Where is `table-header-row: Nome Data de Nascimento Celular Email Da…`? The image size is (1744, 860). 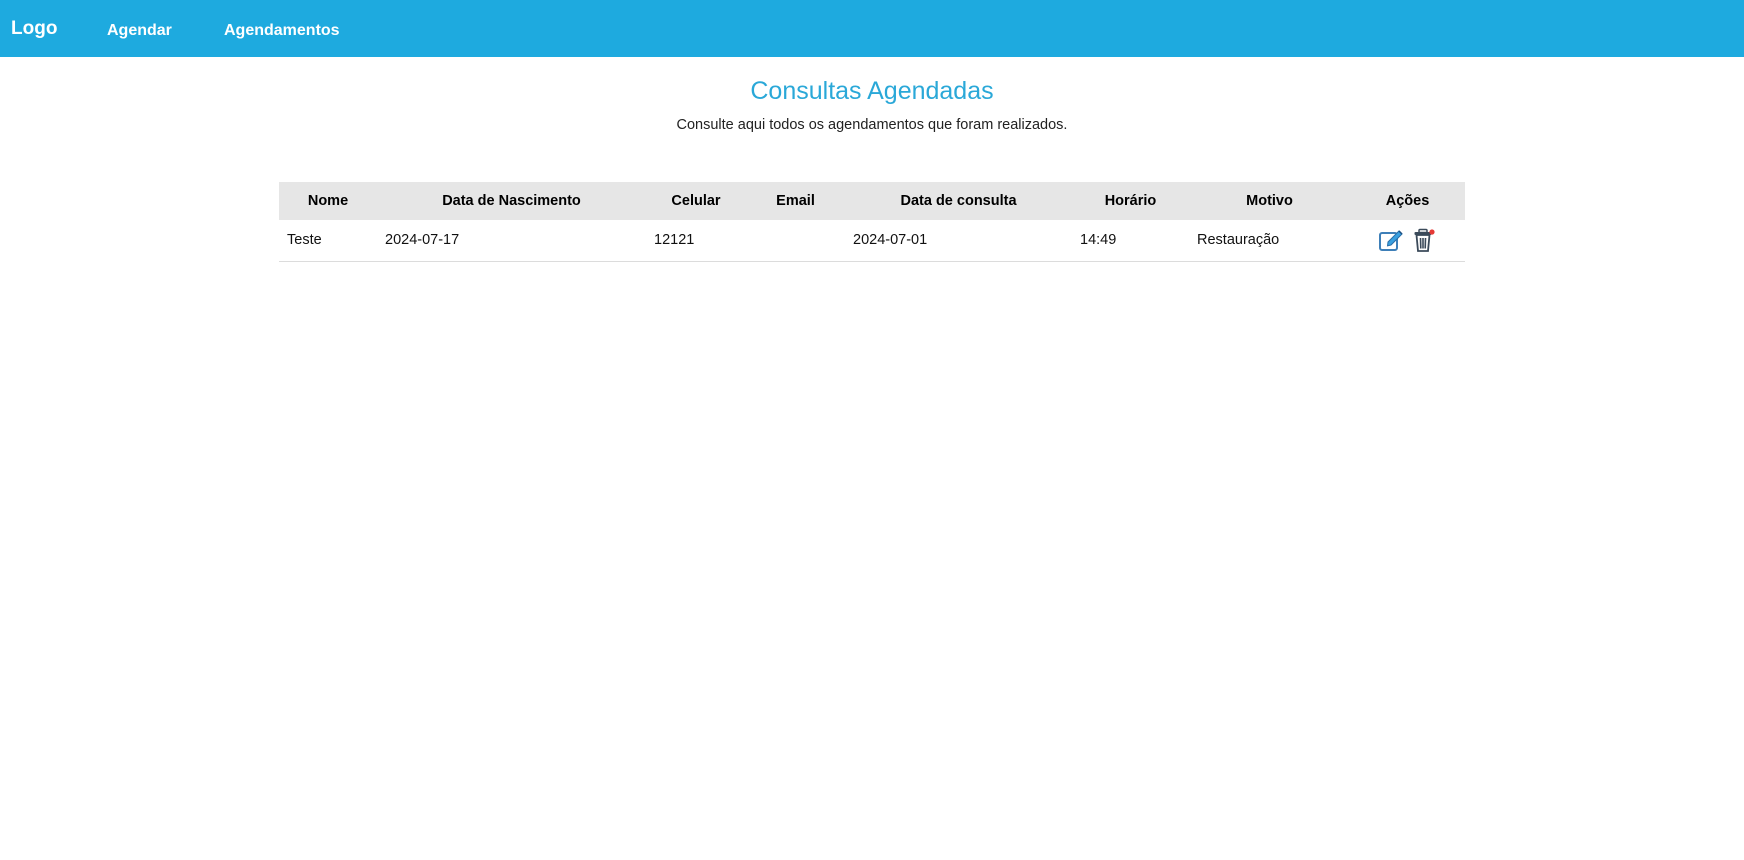 table-header-row: Nome Data de Nascimento Celular Email Da… is located at coordinates (872, 201).